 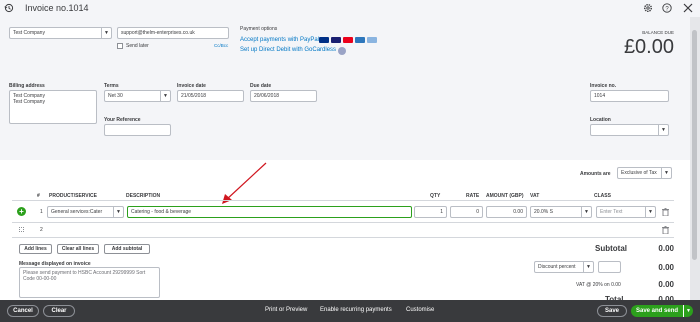 What do you see at coordinates (603, 86) in the screenshot?
I see `invoice-no-label: Invoice no.` at bounding box center [603, 86].